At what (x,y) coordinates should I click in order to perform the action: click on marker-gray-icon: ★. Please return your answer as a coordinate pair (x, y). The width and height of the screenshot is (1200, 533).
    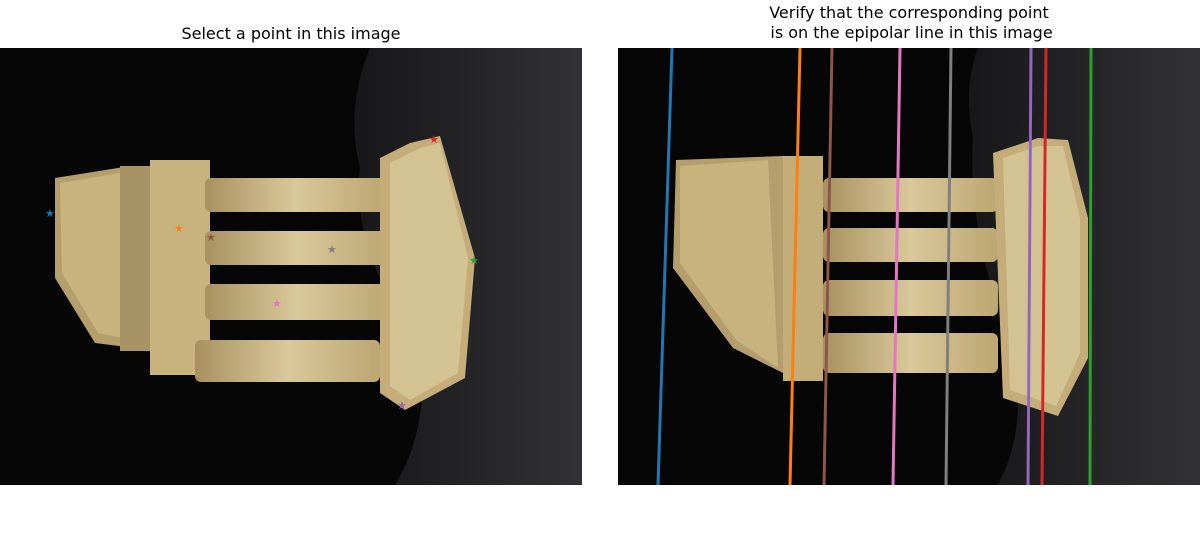
    Looking at the image, I should click on (332, 249).